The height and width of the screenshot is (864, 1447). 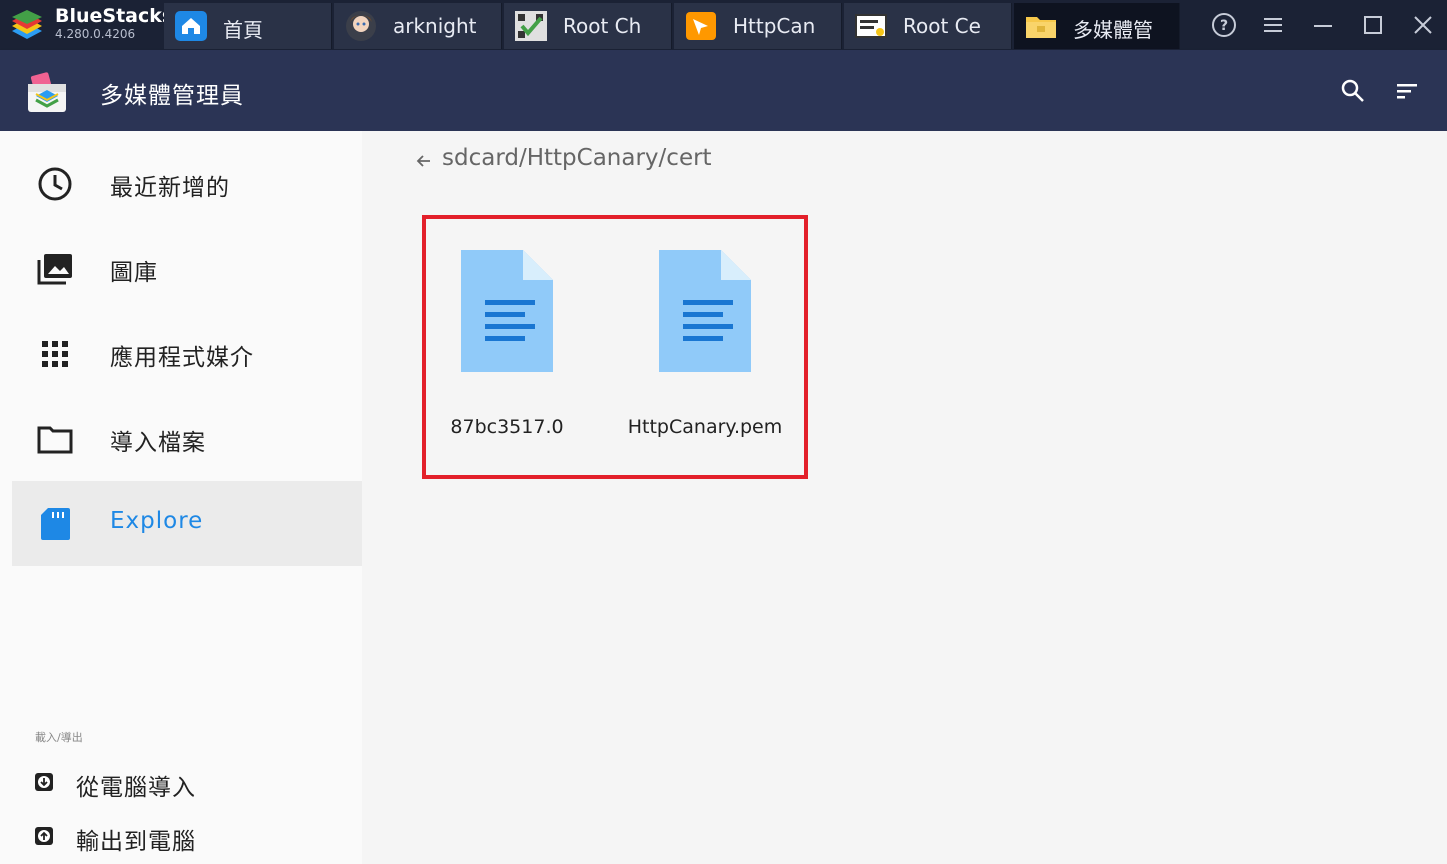 What do you see at coordinates (170, 188) in the screenshot?
I see `sidebar-item-label: 最近新增的` at bounding box center [170, 188].